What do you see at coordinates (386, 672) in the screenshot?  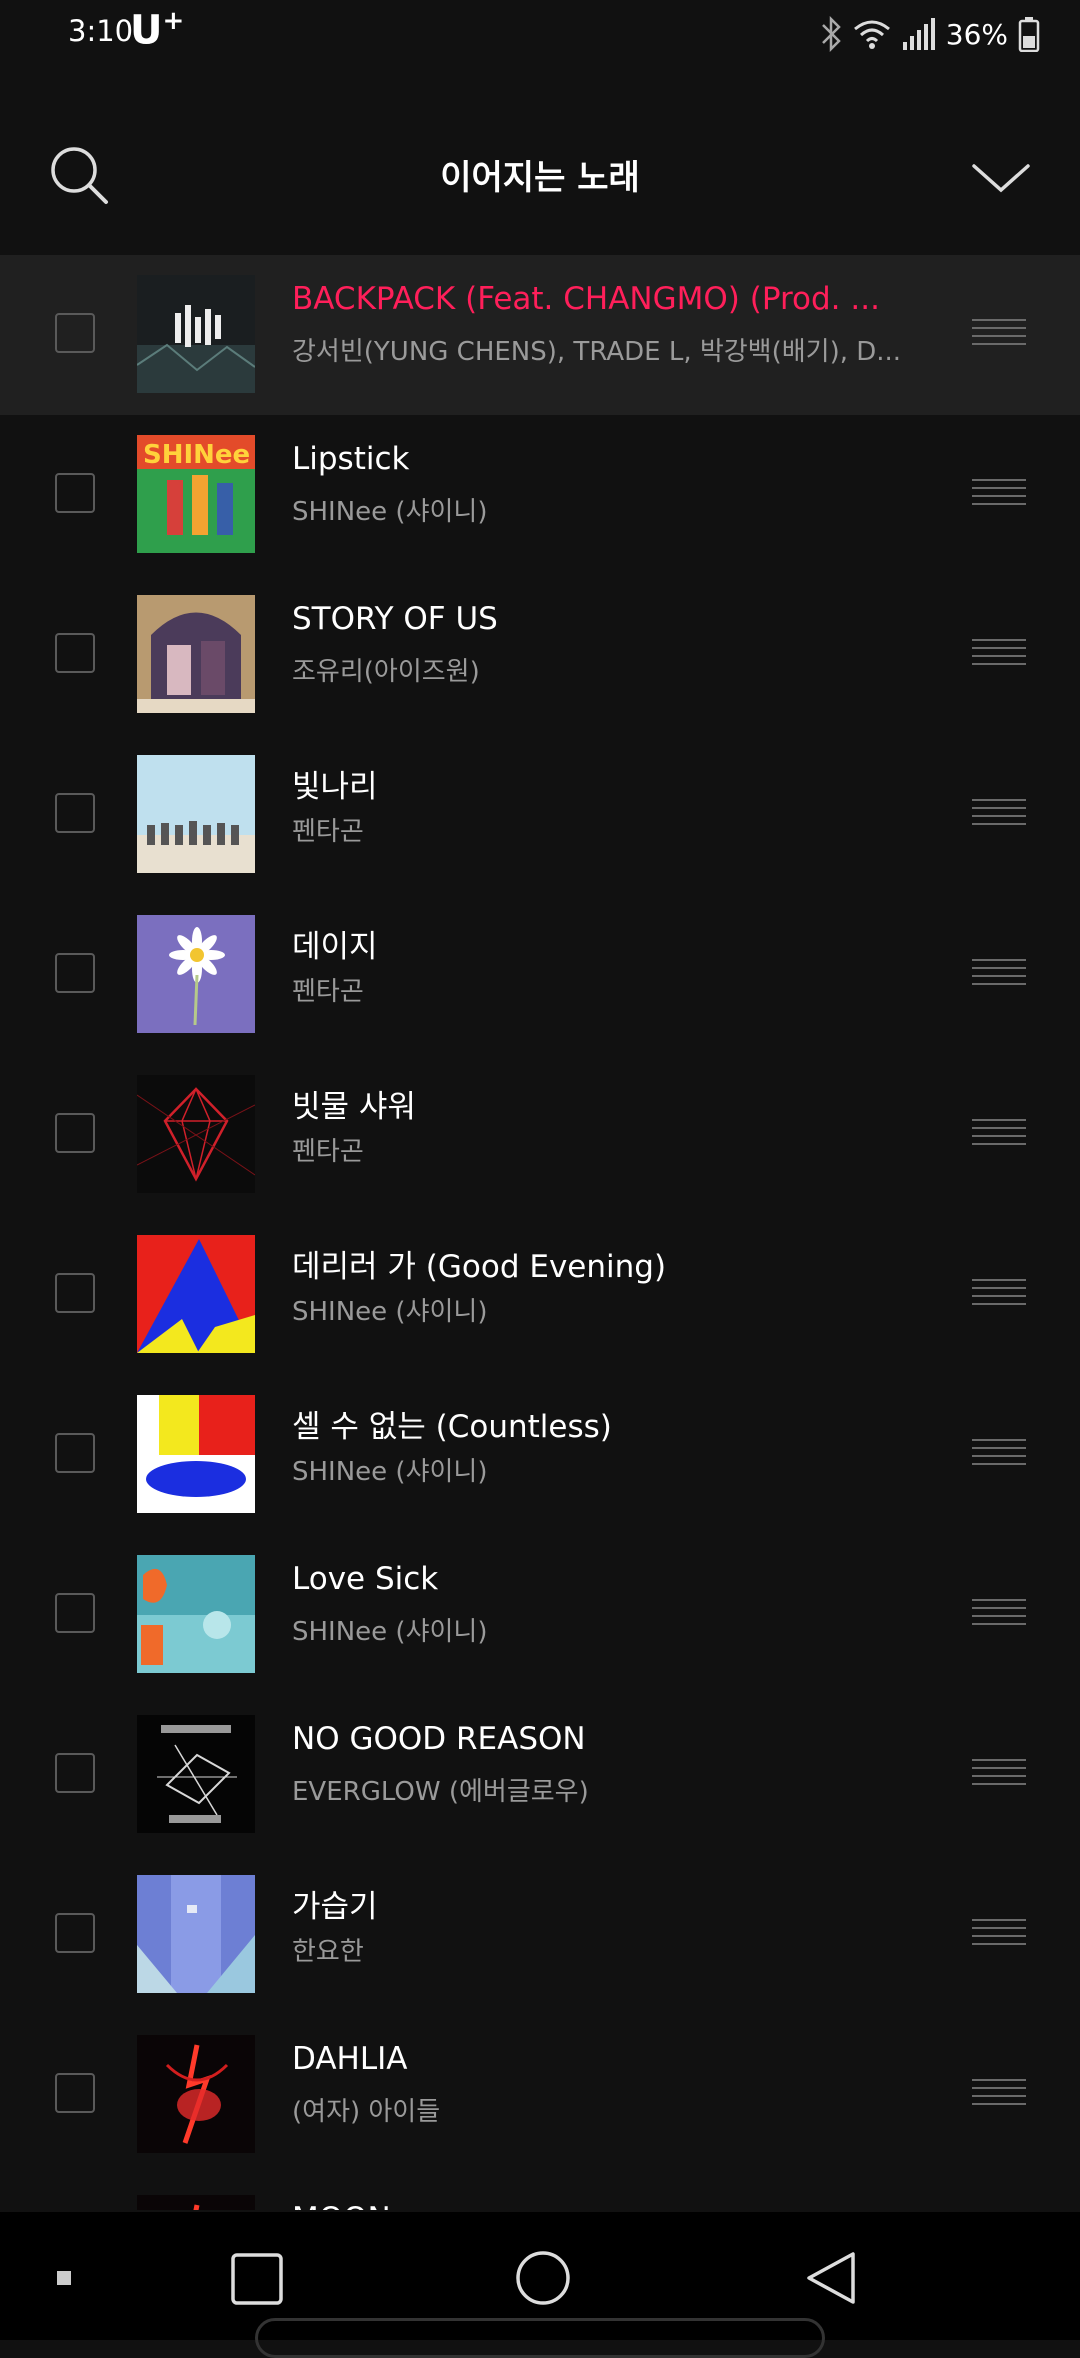 I see `track-artist: 조유리(아이즈원)` at bounding box center [386, 672].